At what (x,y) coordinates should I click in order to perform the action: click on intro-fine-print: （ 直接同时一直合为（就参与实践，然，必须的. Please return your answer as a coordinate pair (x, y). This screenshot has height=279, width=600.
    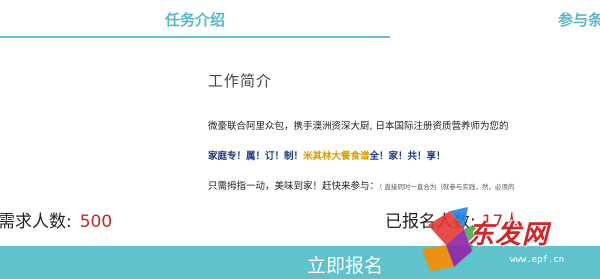
    Looking at the image, I should click on (447, 187).